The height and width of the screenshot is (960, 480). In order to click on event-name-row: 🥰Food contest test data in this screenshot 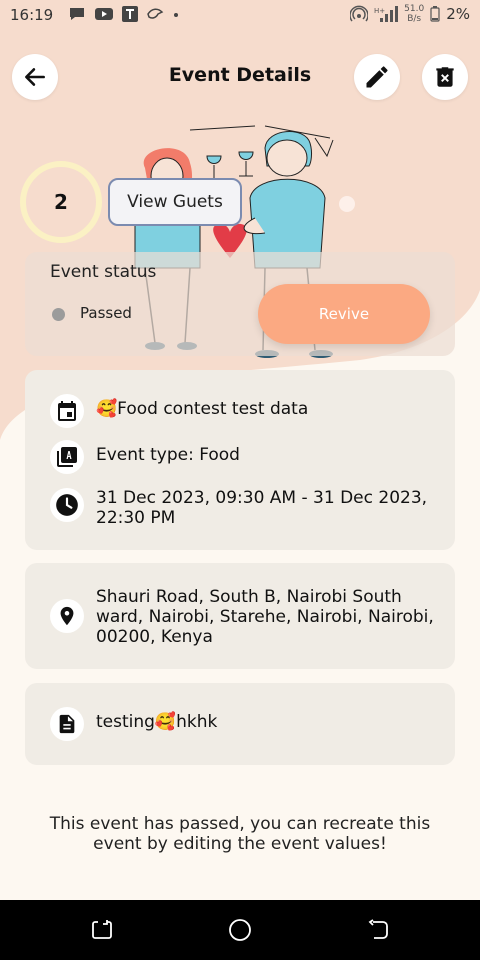, I will do `click(179, 411)`.